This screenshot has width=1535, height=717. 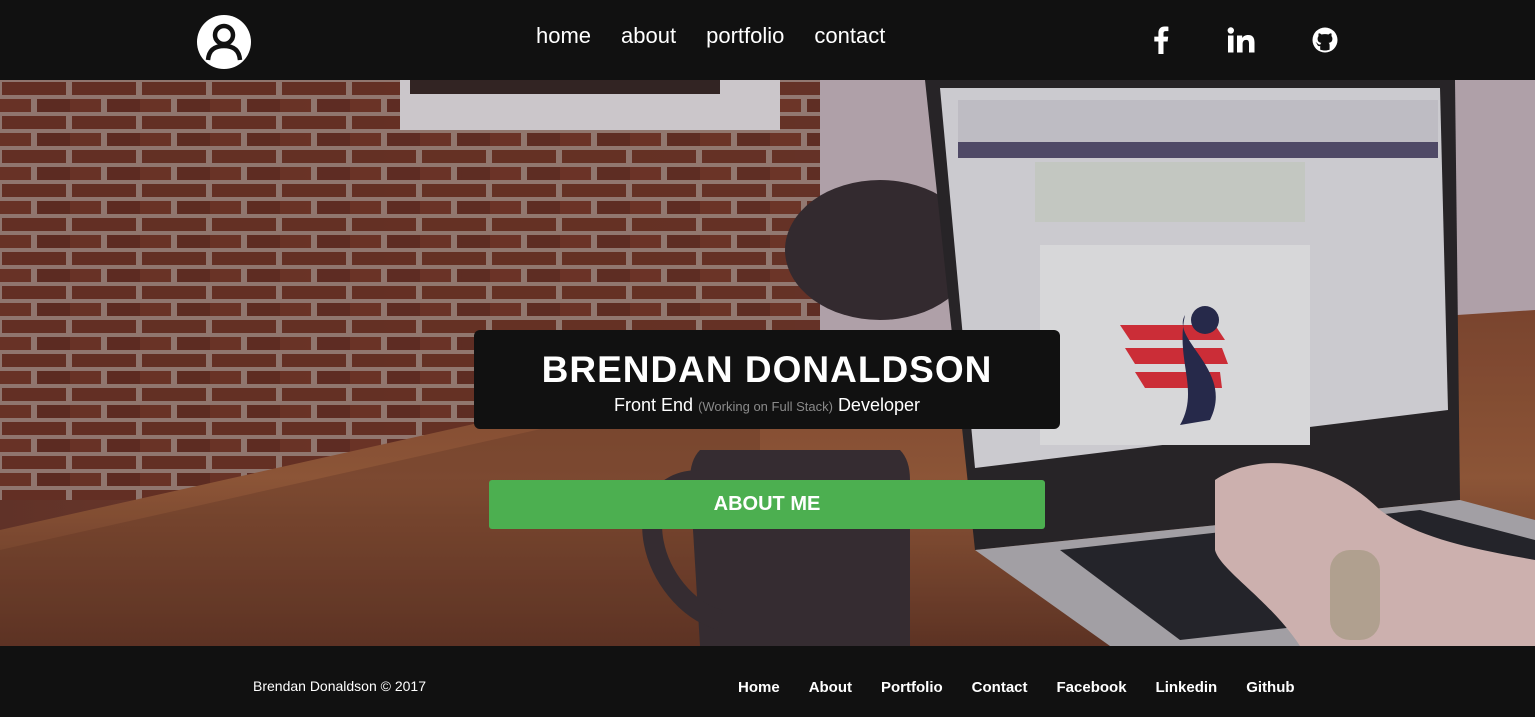 I want to click on footer-link-portfolio: Portfolio, so click(x=912, y=687).